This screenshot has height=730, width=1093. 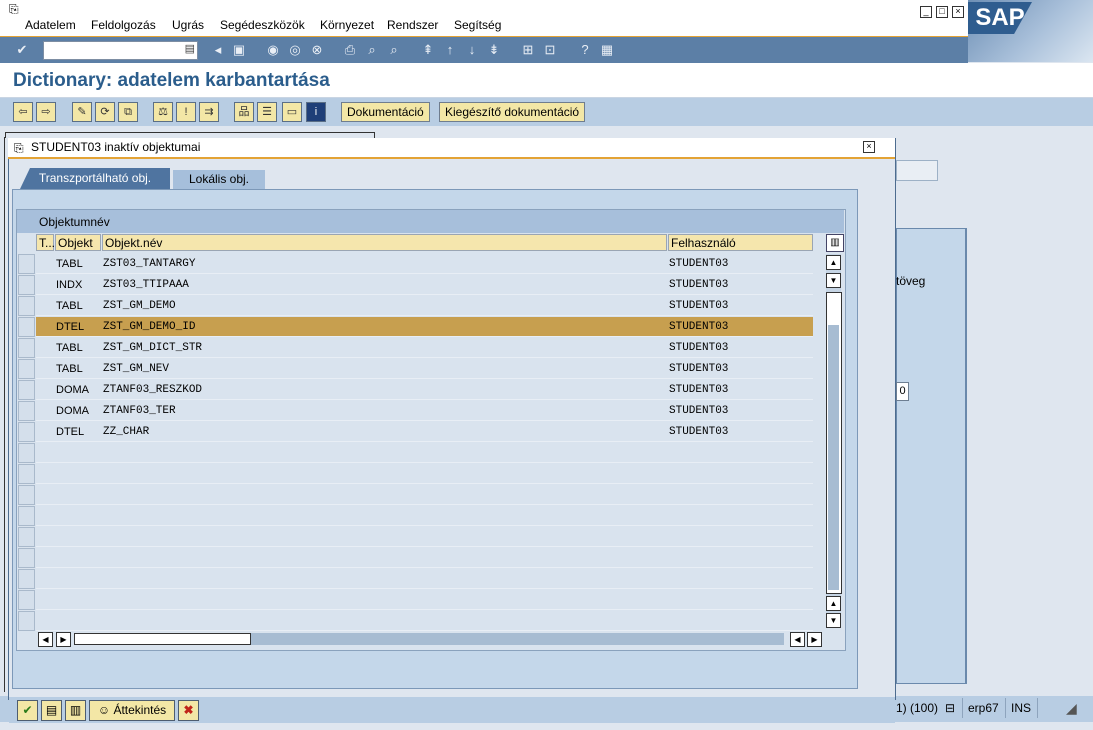 I want to click on menu-adatelem: Adatelem, so click(x=50, y=25).